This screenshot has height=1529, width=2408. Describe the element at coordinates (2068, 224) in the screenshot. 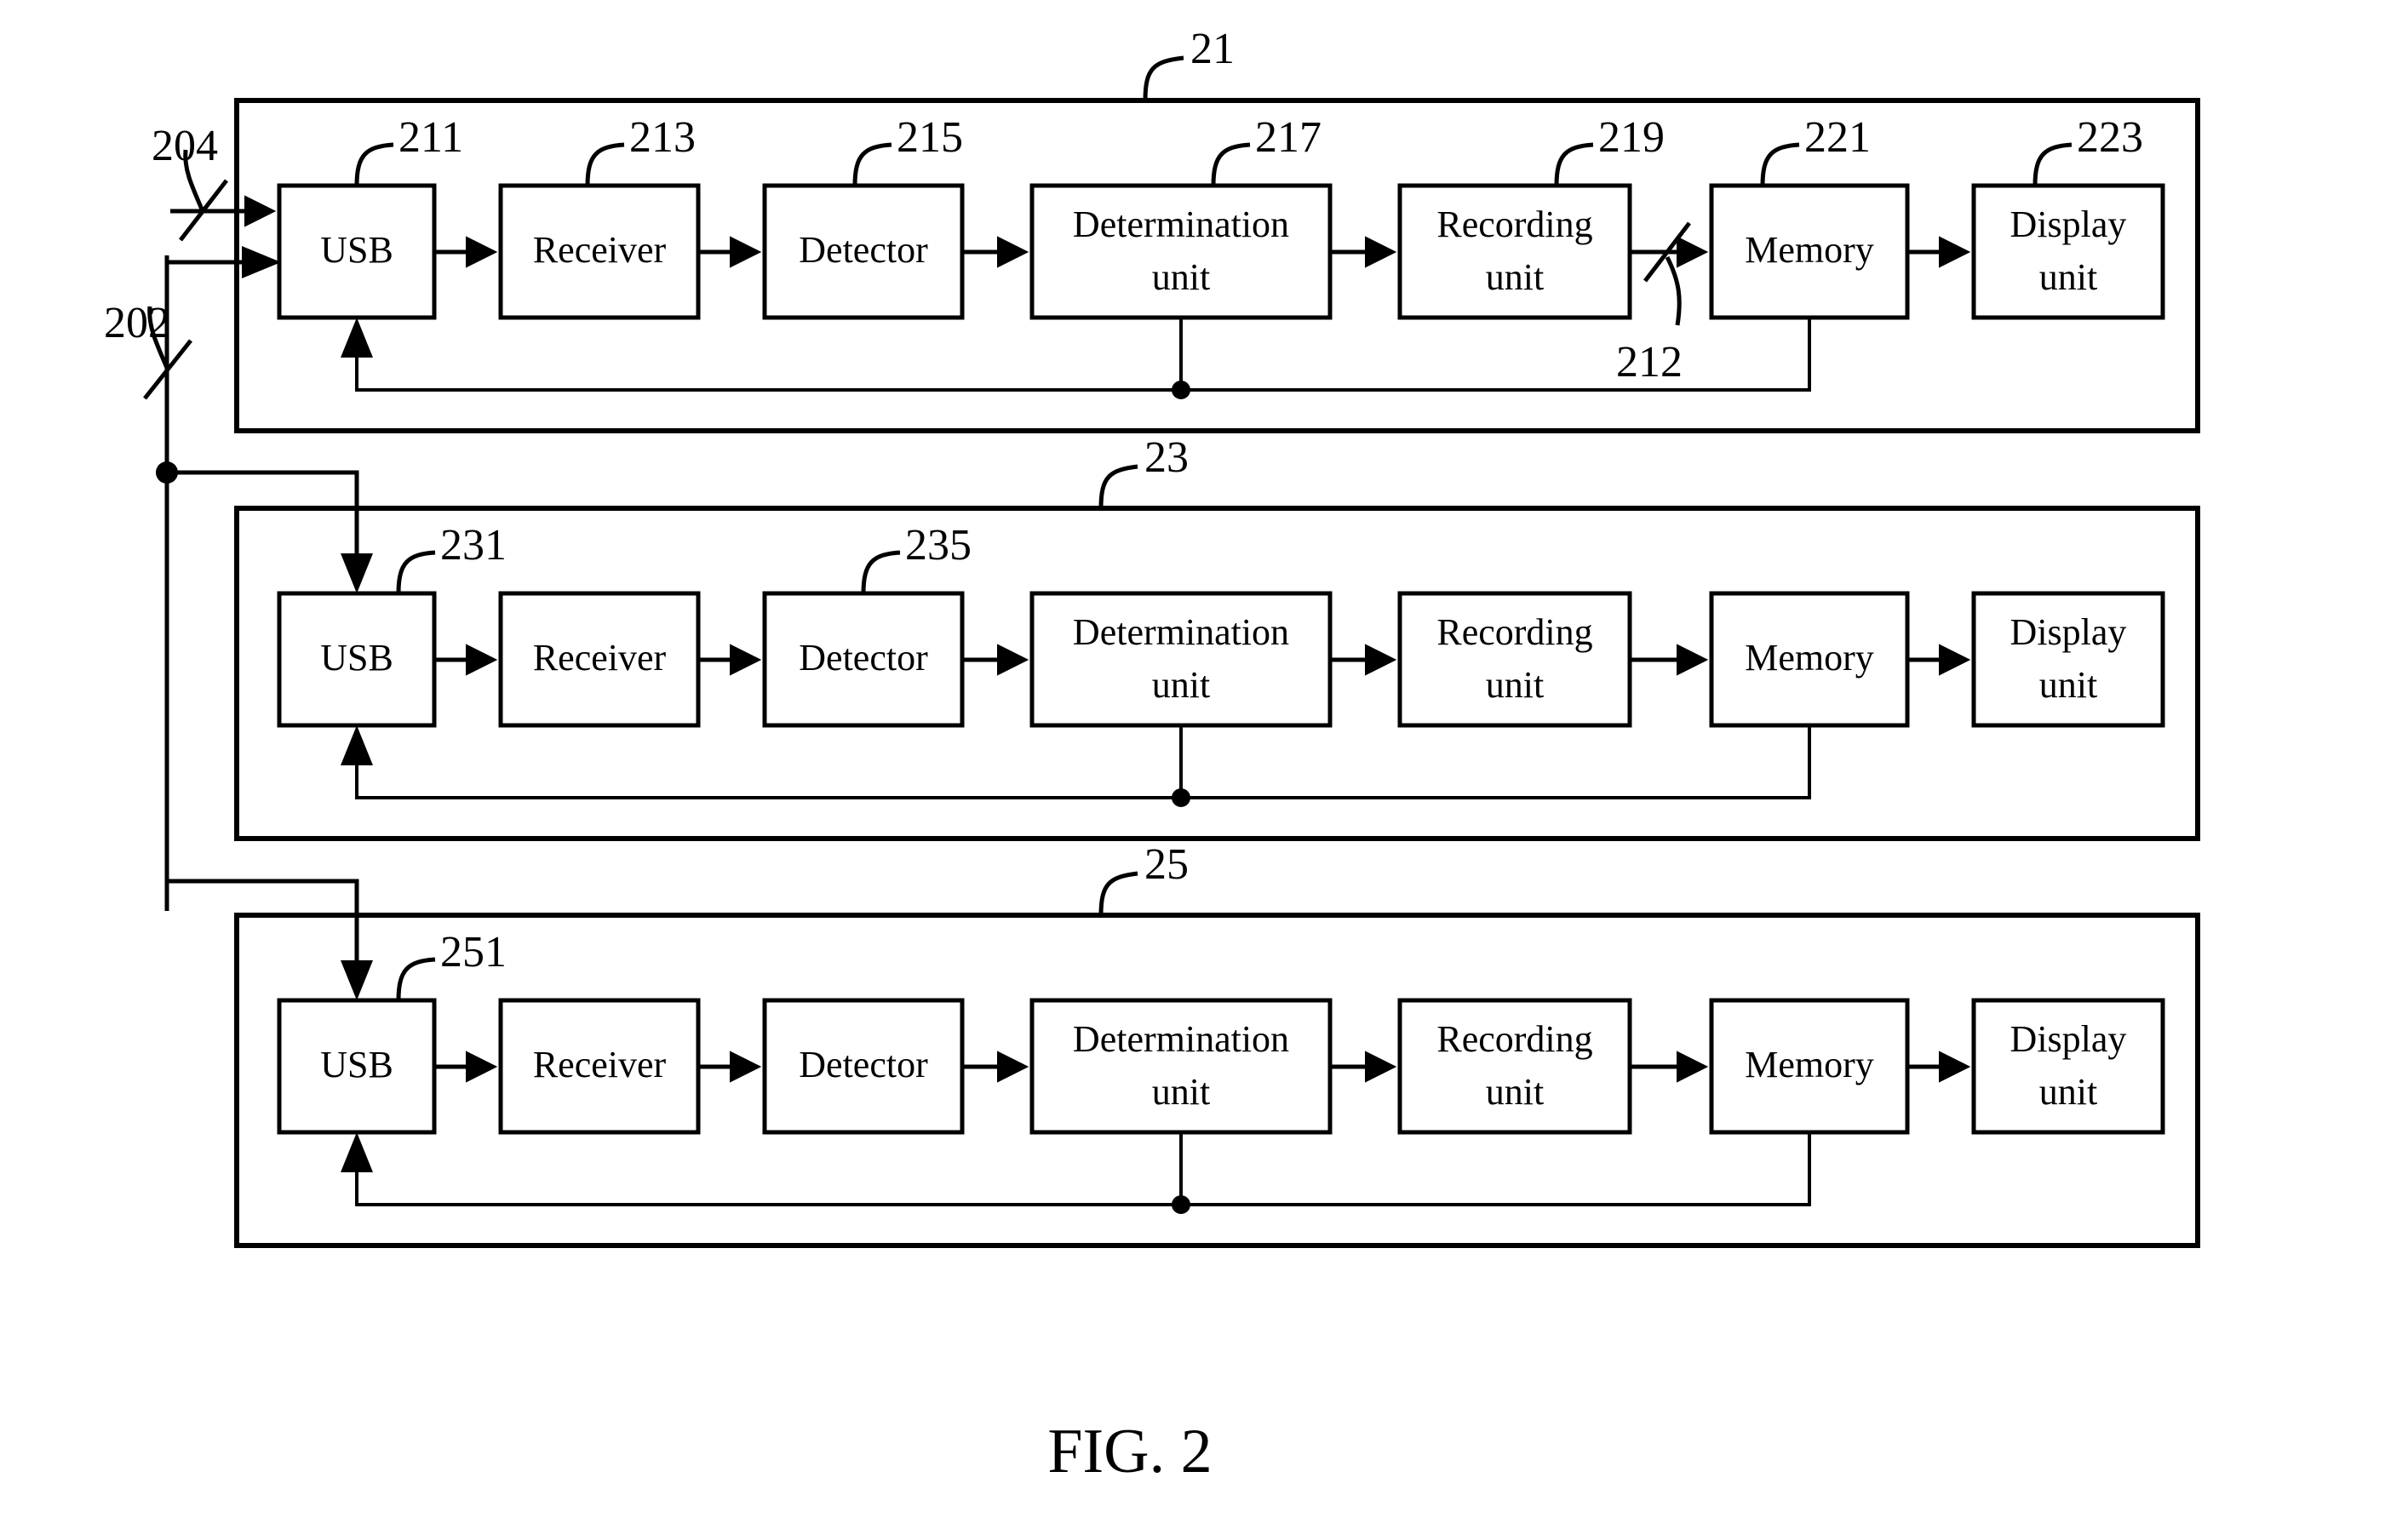

I see `block-display-unit-1-label-line1: Display` at that location.